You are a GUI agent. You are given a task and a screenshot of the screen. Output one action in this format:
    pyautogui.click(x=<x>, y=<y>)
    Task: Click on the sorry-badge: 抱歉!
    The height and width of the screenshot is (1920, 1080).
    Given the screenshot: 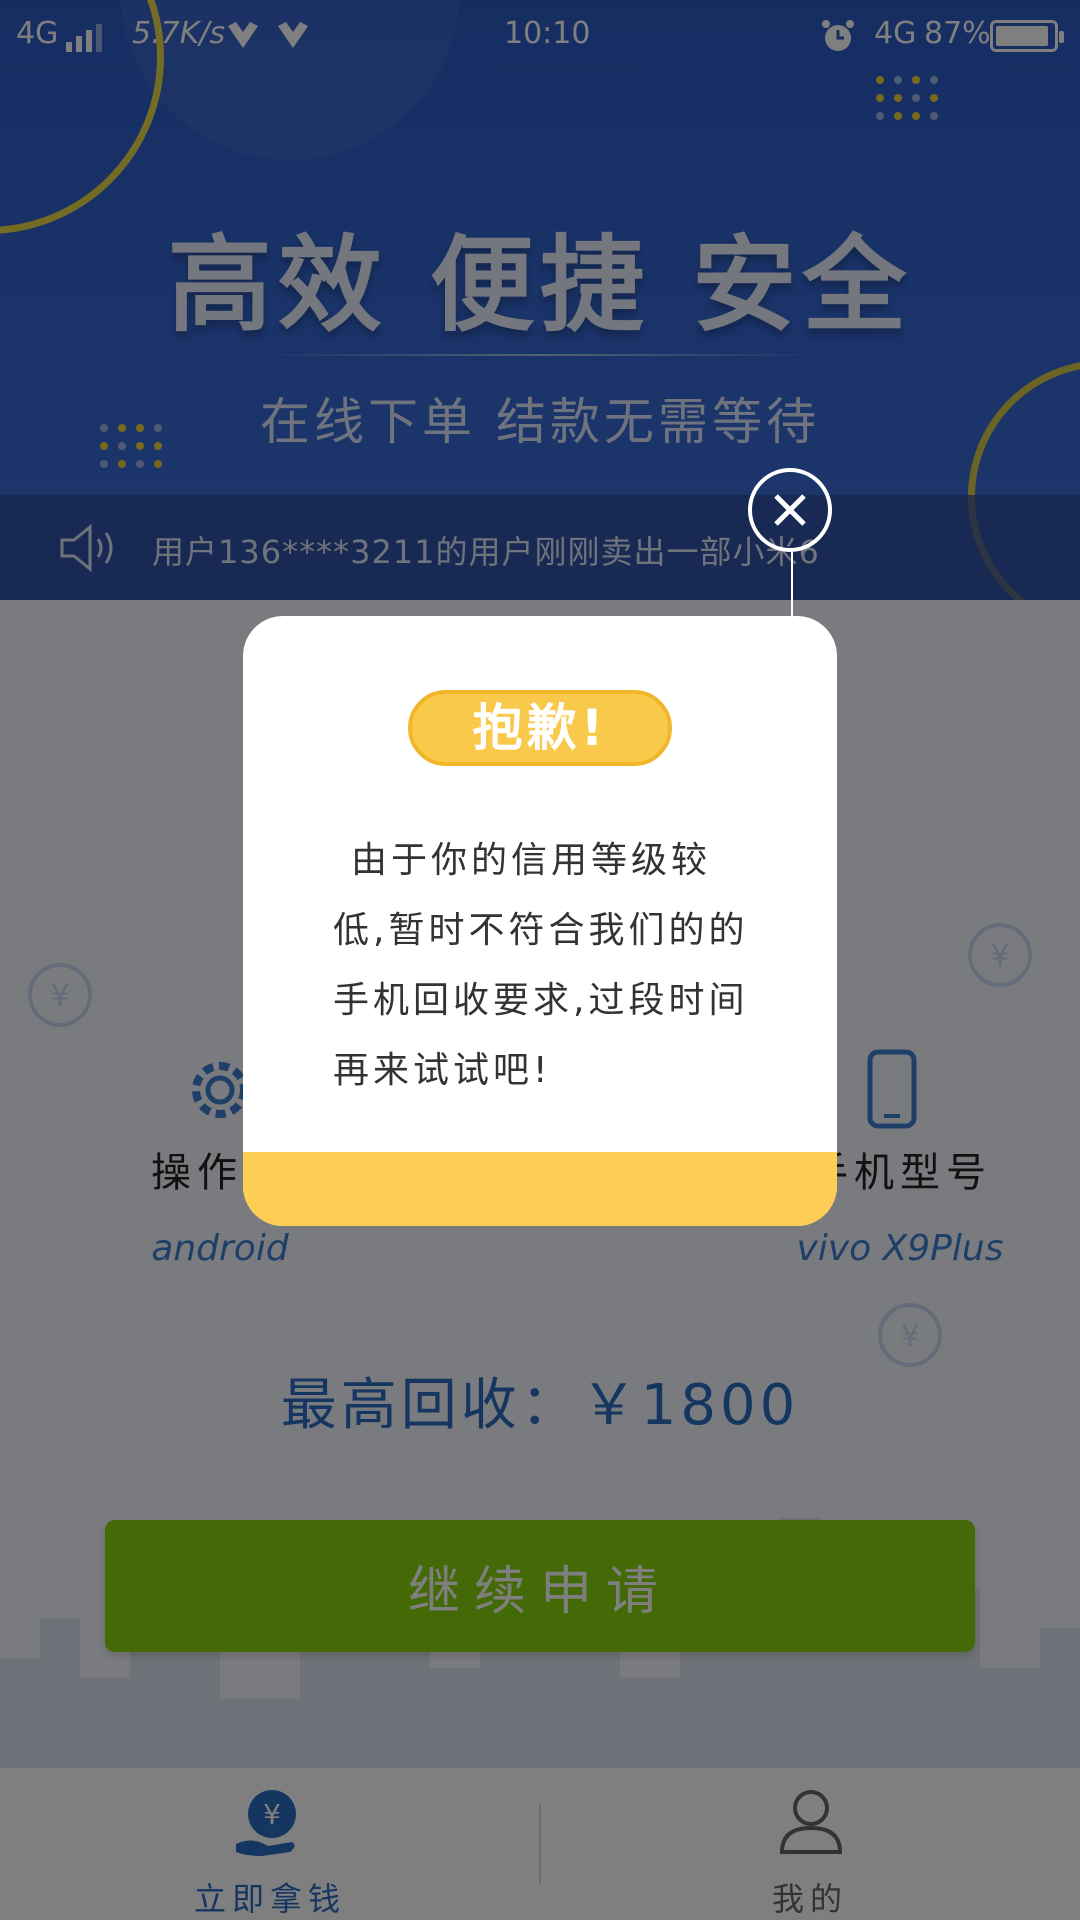 What is the action you would take?
    pyautogui.click(x=540, y=728)
    